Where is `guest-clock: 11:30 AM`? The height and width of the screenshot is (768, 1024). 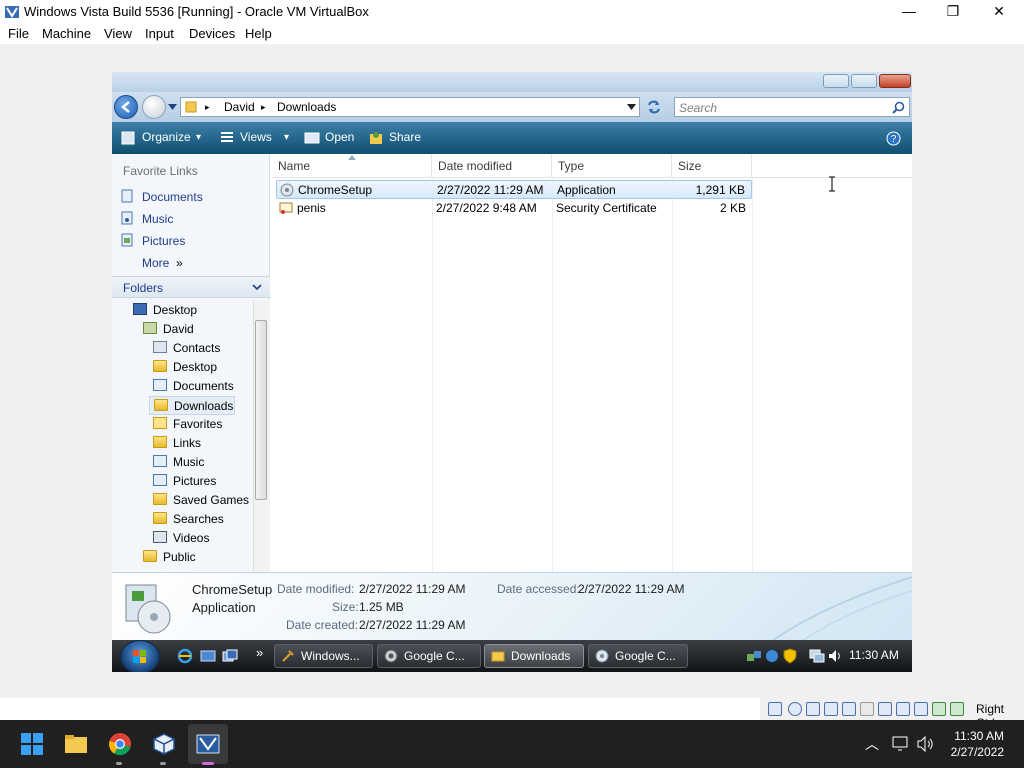 guest-clock: 11:30 AM is located at coordinates (874, 655).